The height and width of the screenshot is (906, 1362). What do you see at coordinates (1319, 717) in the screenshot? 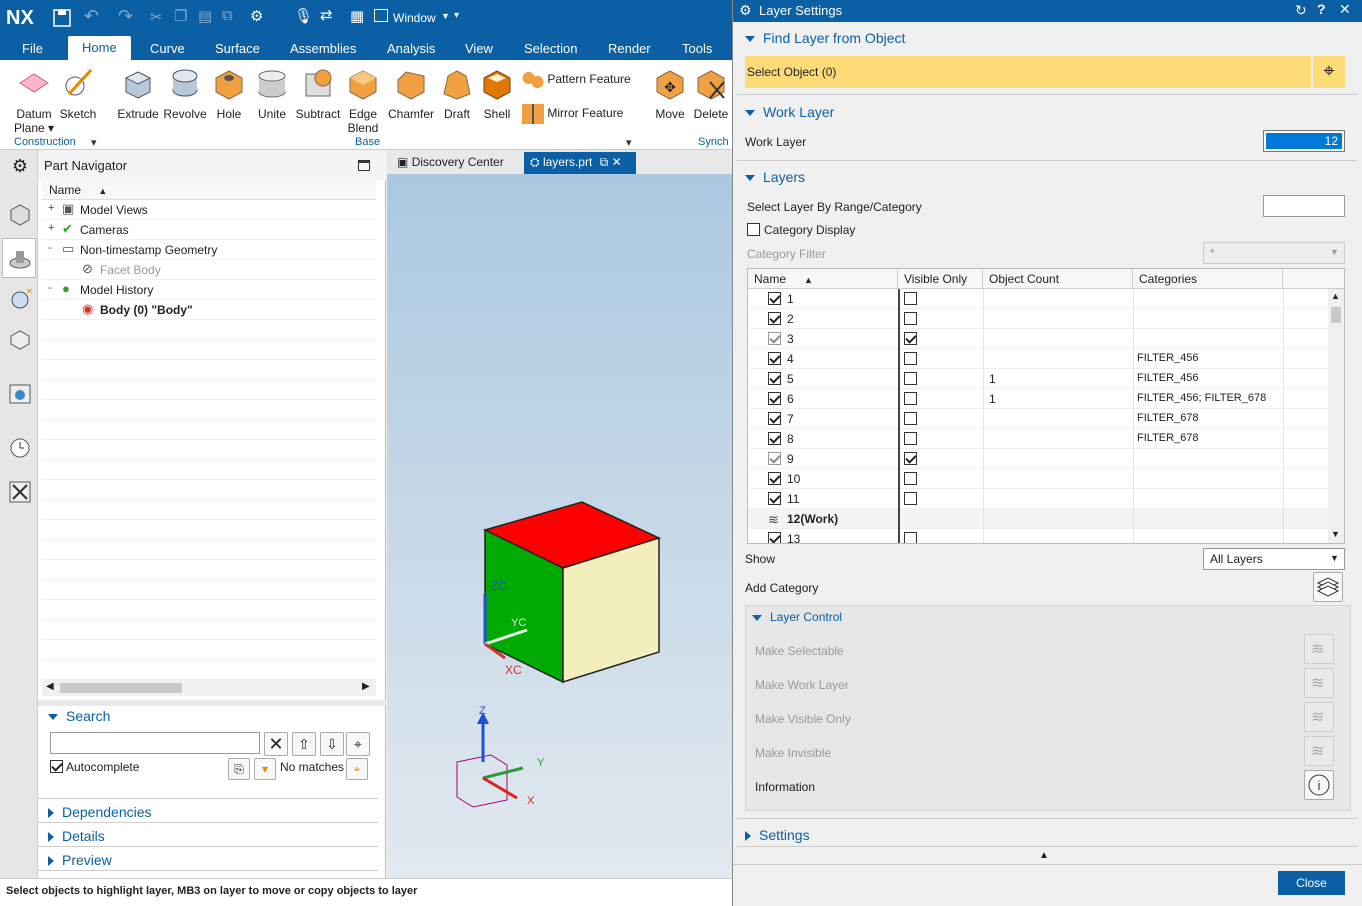
I see `make-visible-only-button: ≋` at bounding box center [1319, 717].